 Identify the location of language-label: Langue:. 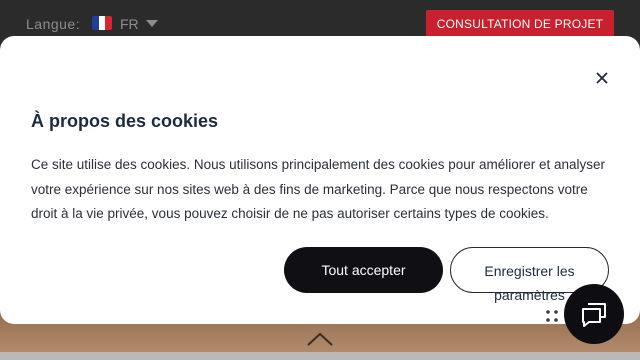
(53, 24).